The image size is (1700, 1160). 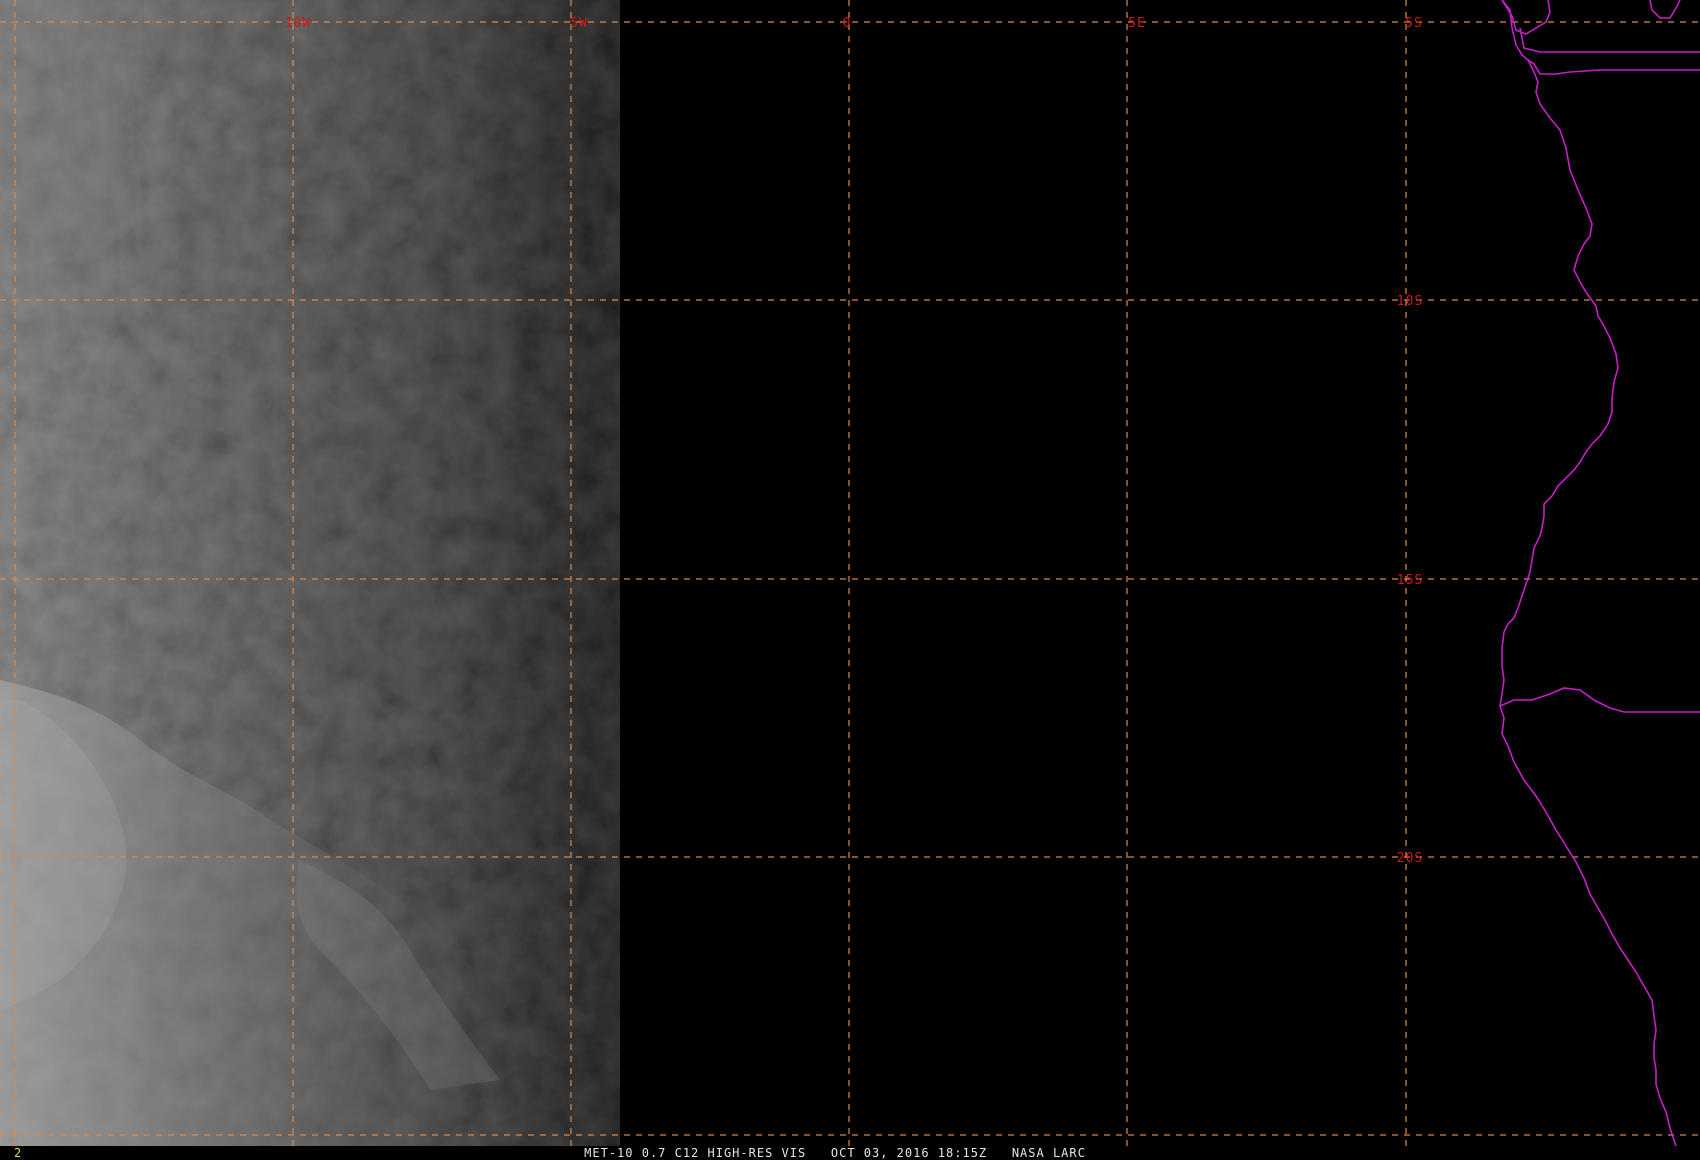 I want to click on grid-label: 20S, so click(x=1410, y=858).